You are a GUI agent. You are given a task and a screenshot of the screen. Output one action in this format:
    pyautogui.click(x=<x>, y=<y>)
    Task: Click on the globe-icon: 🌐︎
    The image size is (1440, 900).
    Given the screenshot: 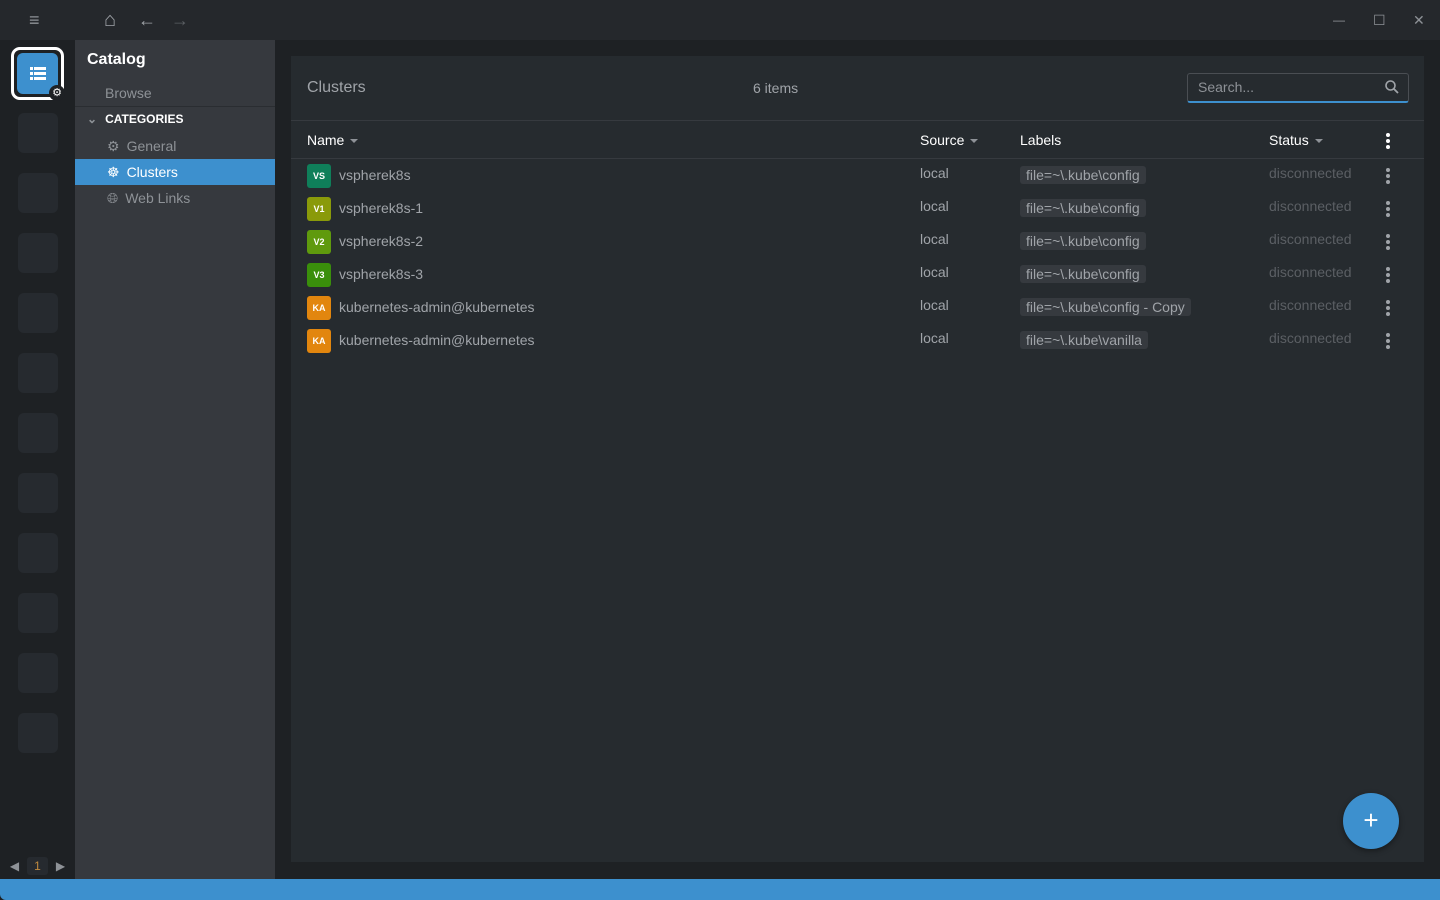 What is the action you would take?
    pyautogui.click(x=113, y=197)
    